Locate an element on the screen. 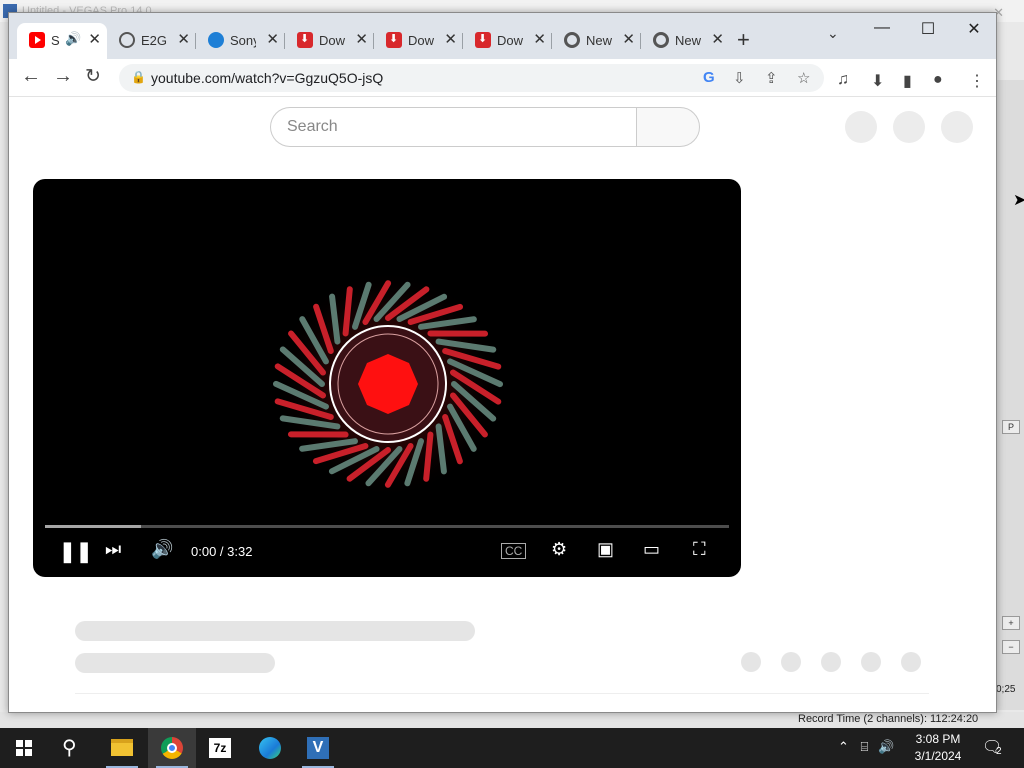  background-minus-button: − is located at coordinates (1011, 647).